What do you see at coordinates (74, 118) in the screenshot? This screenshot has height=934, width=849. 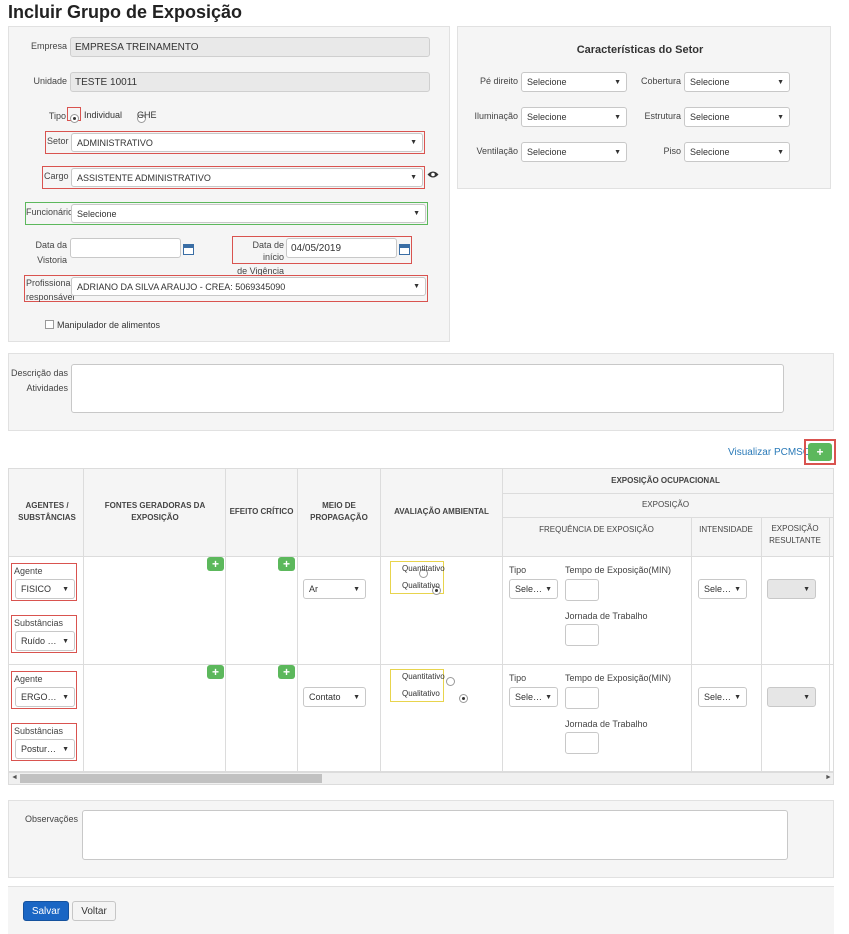 I see `tipo-individual-radio` at bounding box center [74, 118].